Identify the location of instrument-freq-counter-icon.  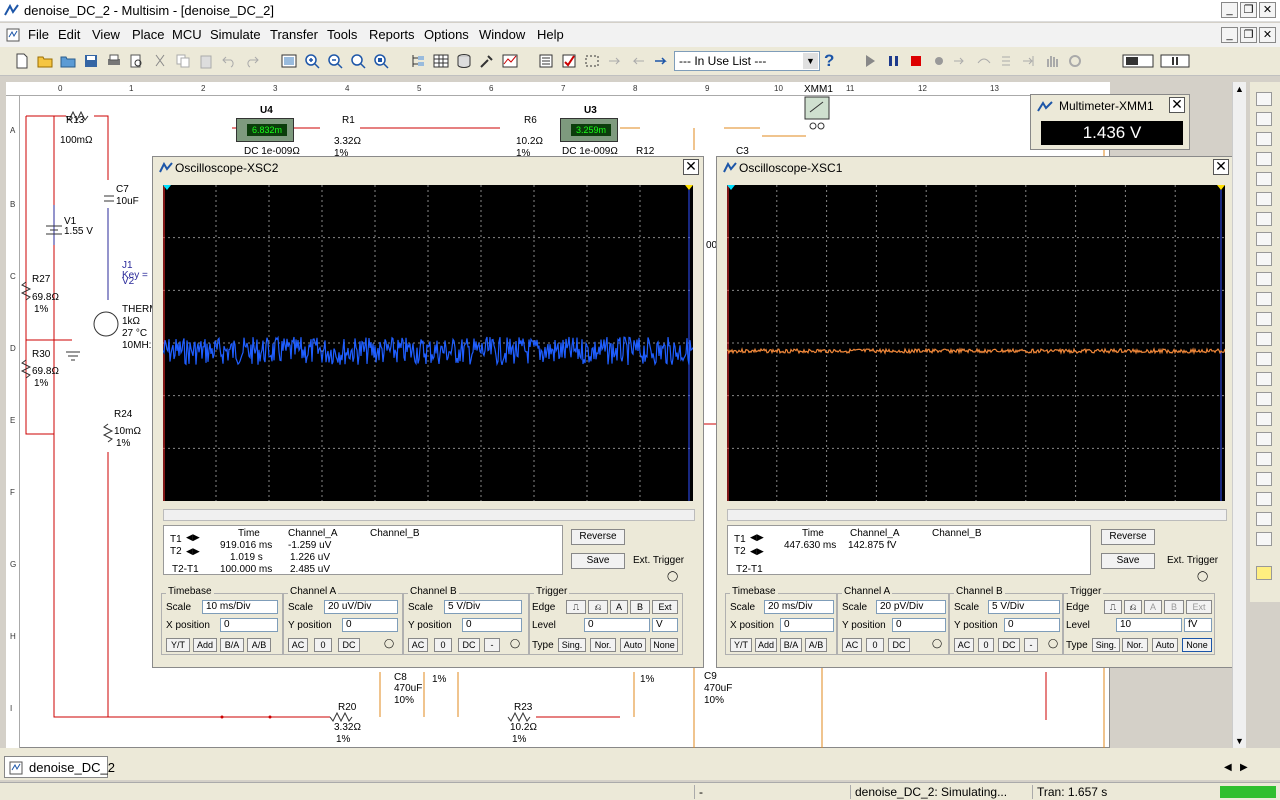
(1264, 219).